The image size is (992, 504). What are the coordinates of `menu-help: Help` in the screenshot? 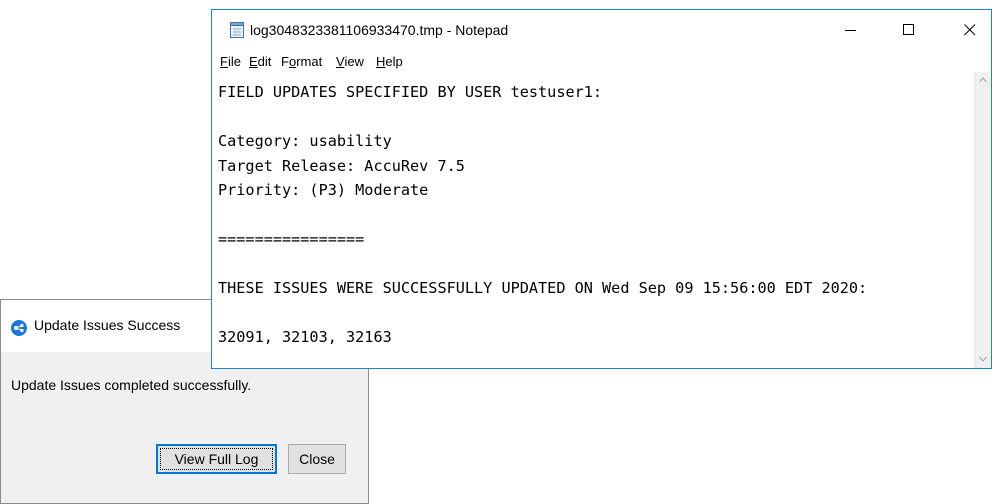 It's located at (389, 61).